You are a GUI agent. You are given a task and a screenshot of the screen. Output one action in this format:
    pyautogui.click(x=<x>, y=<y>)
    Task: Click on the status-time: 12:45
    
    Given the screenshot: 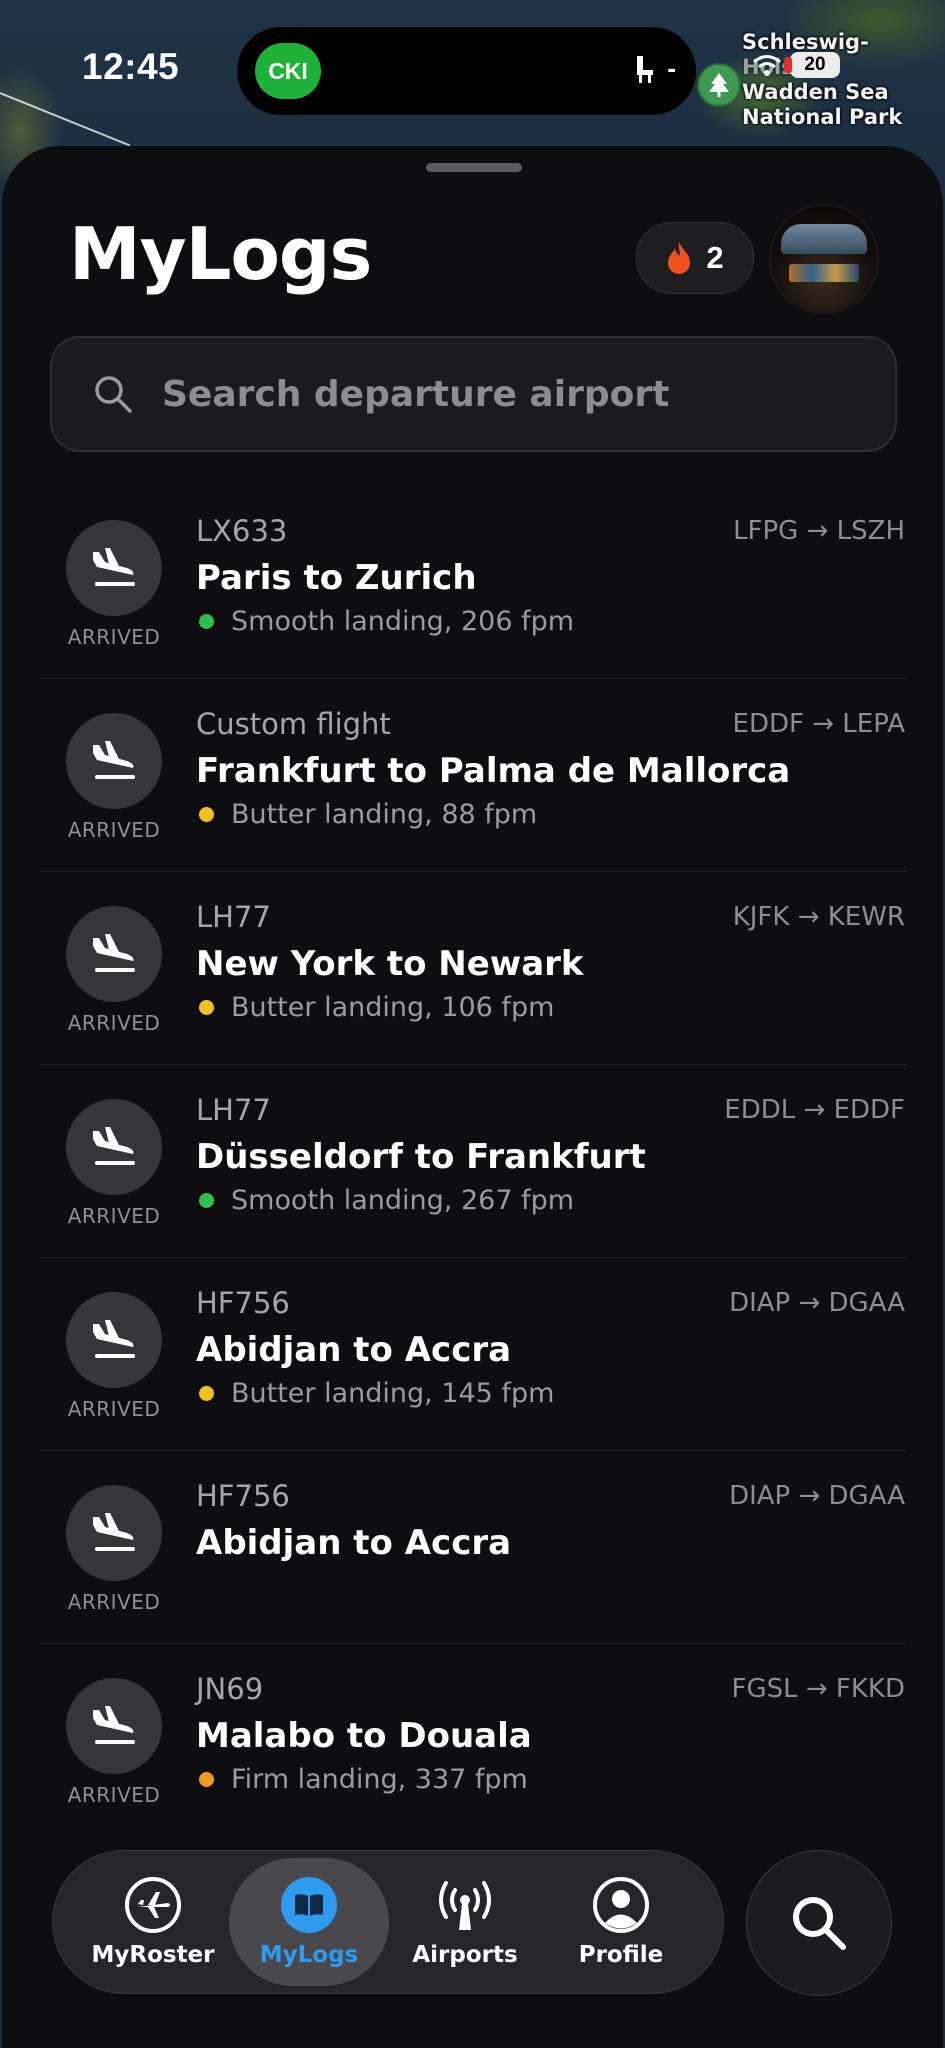 What is the action you would take?
    pyautogui.click(x=131, y=66)
    